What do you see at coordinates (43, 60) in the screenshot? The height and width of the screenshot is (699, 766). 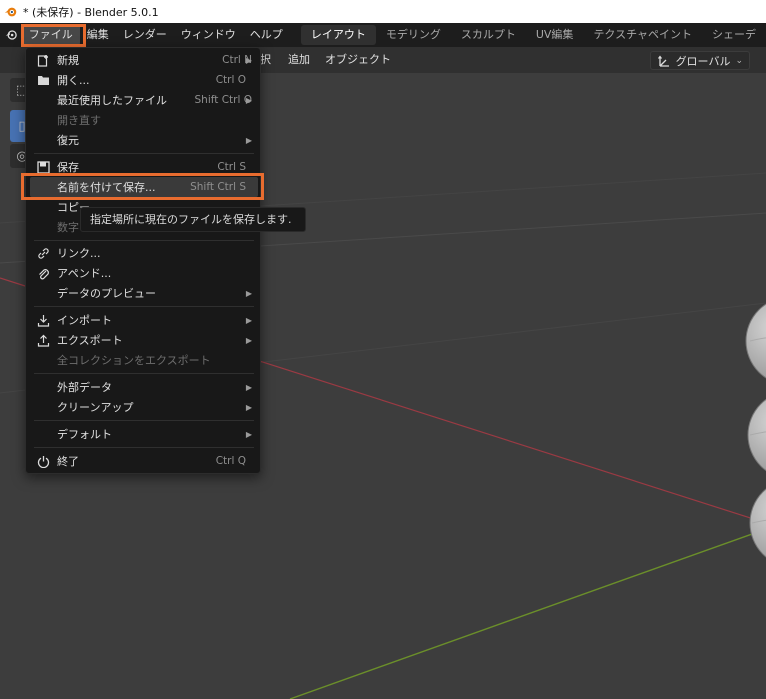 I see `new-file-icon` at bounding box center [43, 60].